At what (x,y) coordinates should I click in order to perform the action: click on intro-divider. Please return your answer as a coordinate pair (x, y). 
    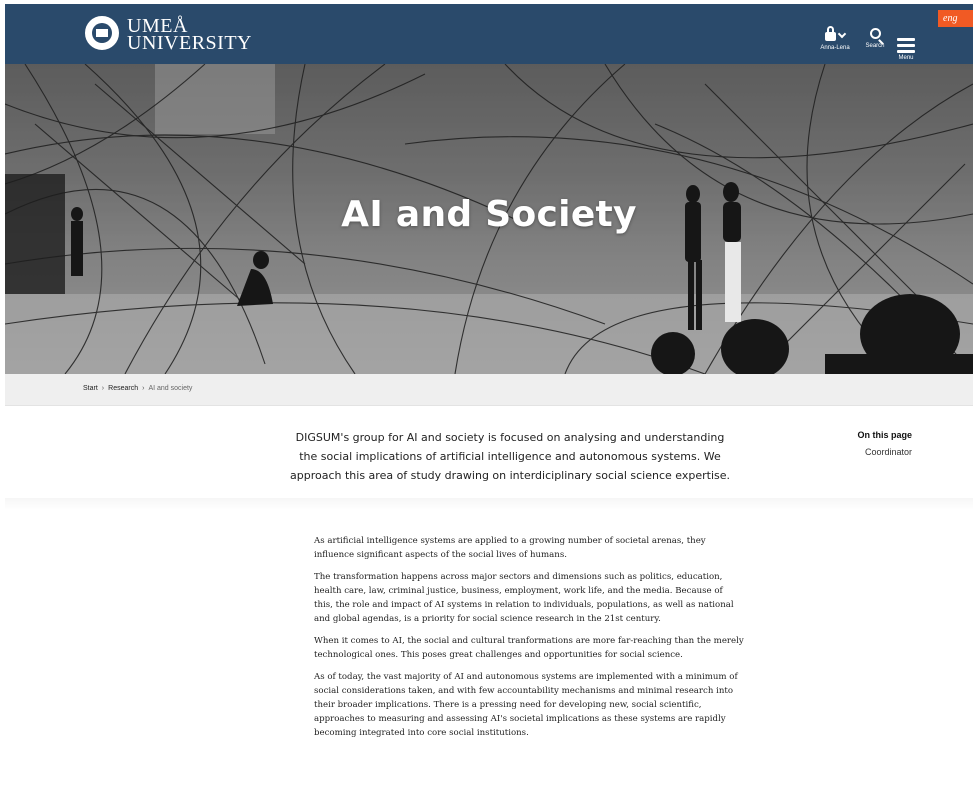
    Looking at the image, I should click on (489, 504).